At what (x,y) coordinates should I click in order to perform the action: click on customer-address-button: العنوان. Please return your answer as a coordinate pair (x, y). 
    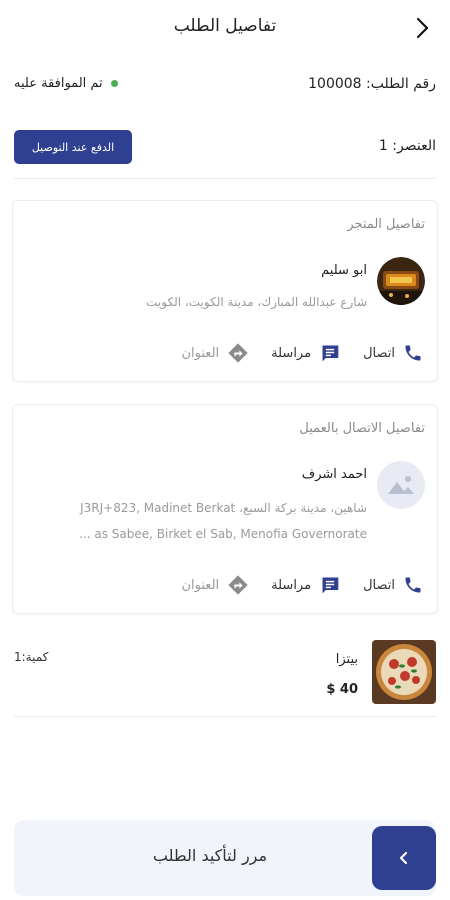
    Looking at the image, I should click on (216, 585).